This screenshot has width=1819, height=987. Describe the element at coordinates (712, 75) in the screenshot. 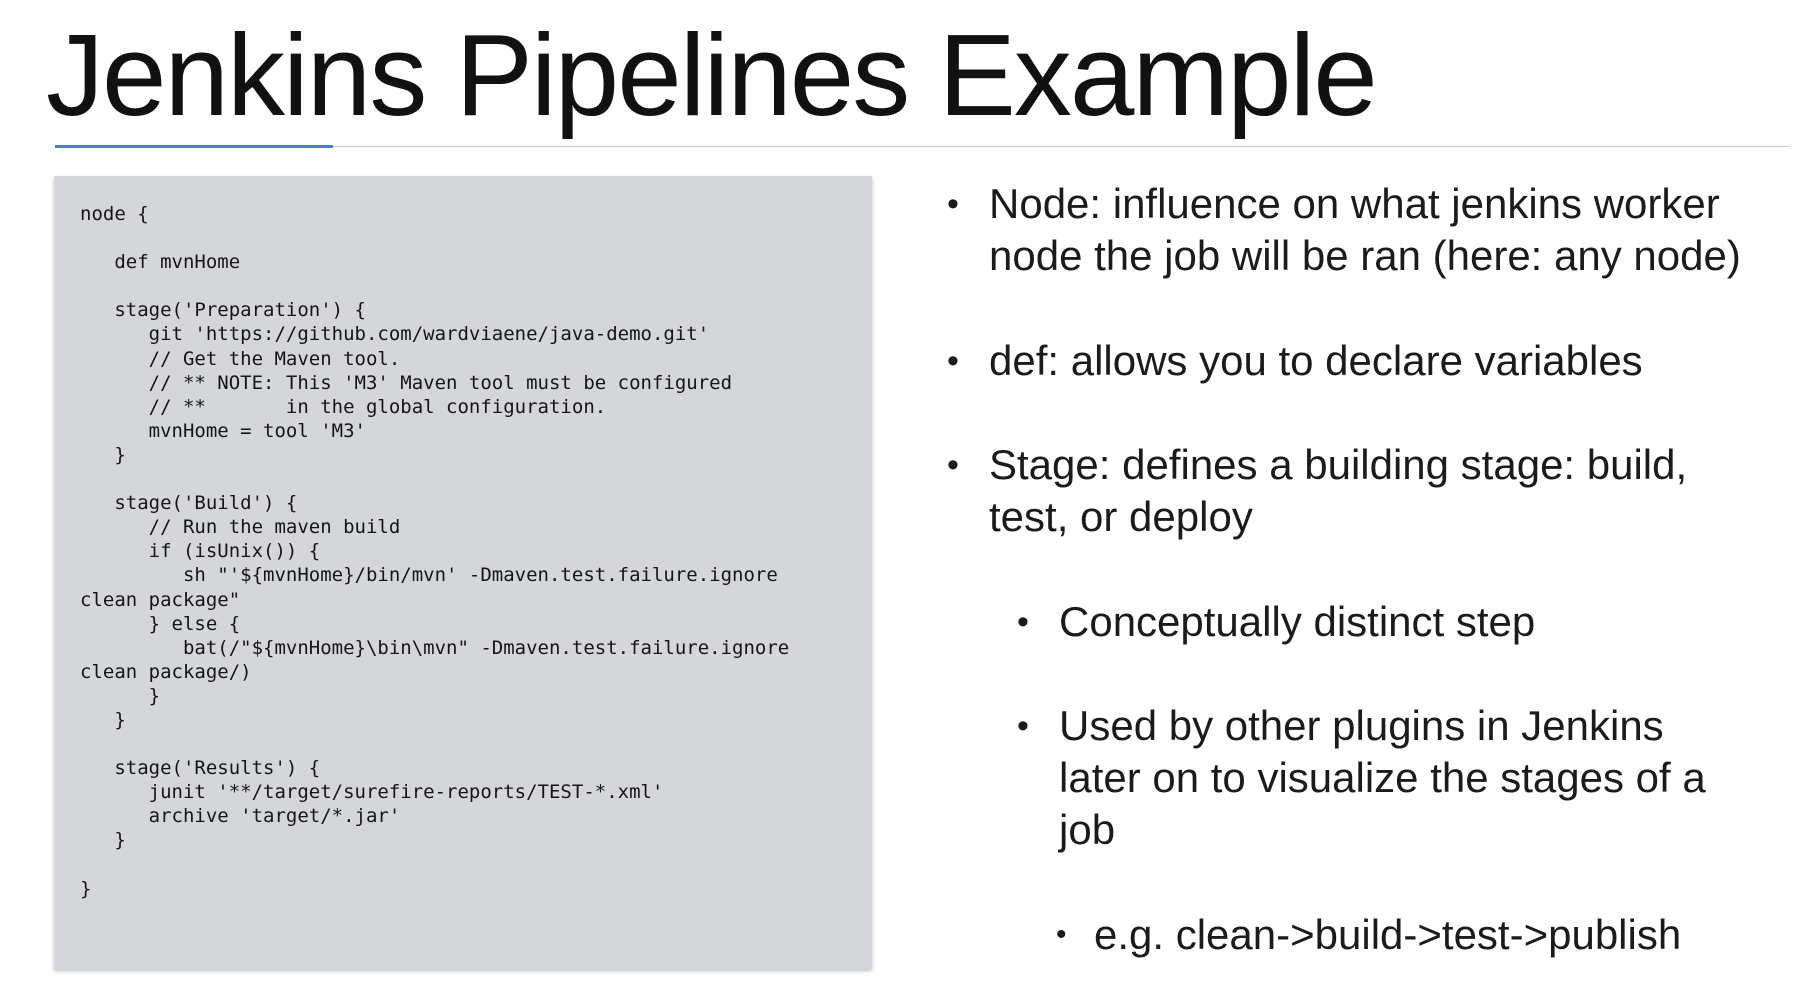

I see `slide-title: Jenkins Pipelines Example` at that location.